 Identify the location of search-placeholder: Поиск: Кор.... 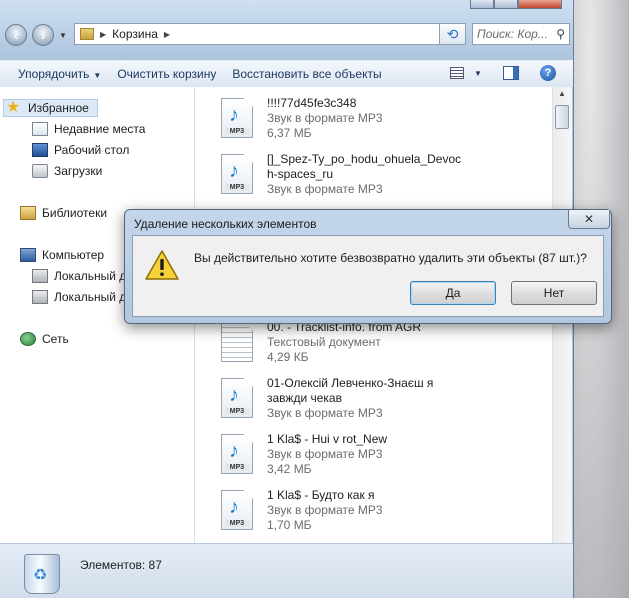
(512, 34).